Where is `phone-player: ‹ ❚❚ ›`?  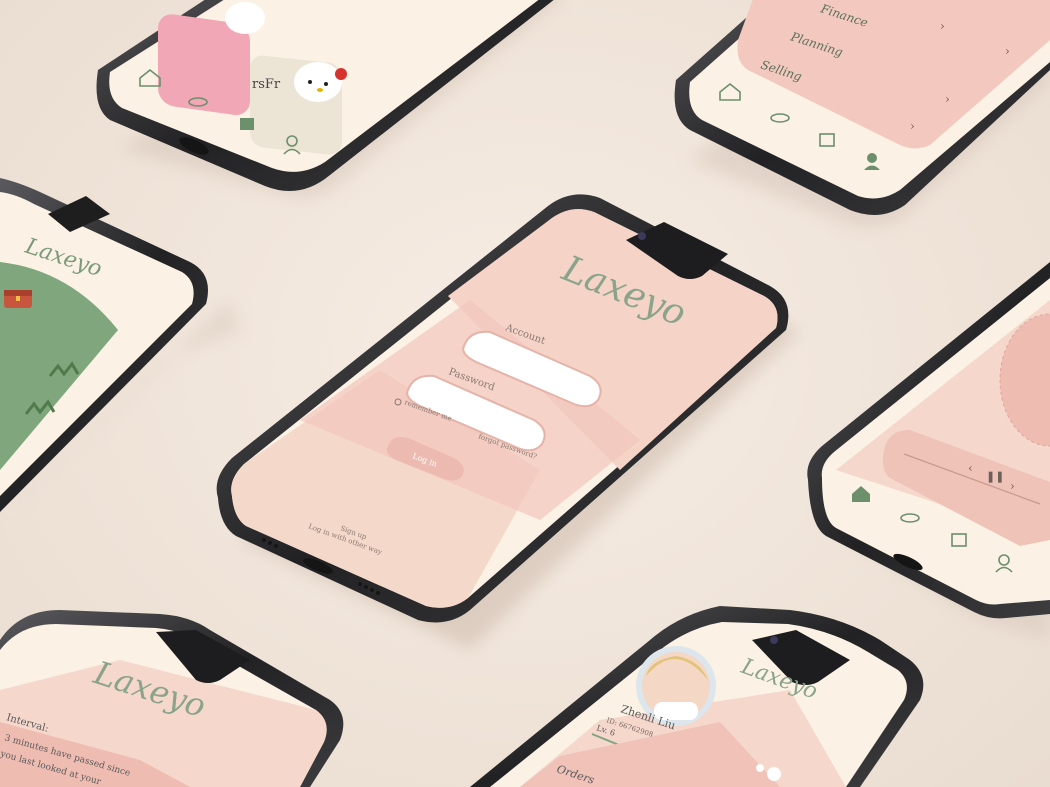
phone-player: ‹ ❚❚ › is located at coordinates (928, 451).